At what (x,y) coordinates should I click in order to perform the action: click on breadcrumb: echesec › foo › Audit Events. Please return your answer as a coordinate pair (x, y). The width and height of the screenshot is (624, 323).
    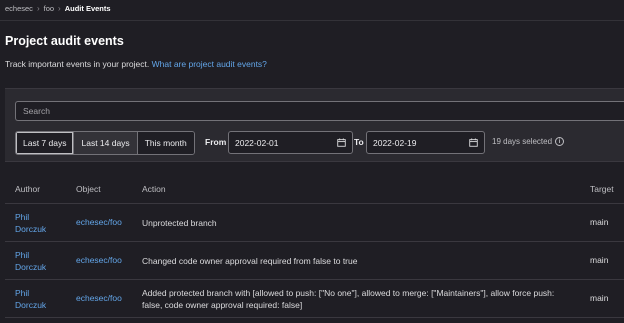
    Looking at the image, I should click on (58, 8).